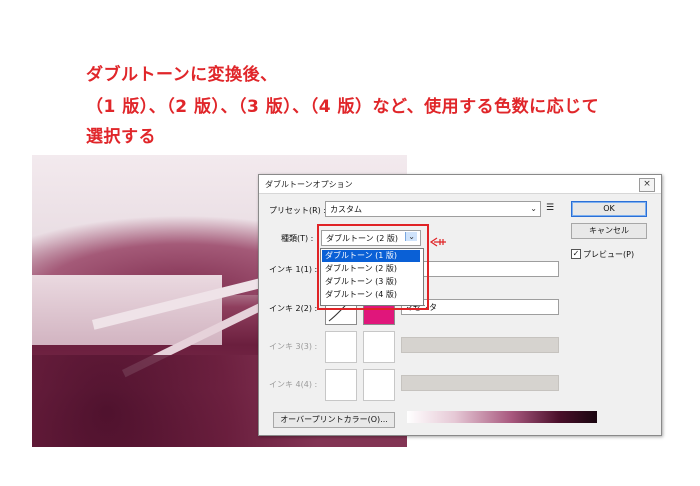 Image resolution: width=700 pixels, height=486 pixels. Describe the element at coordinates (379, 385) in the screenshot. I see `ink4-color-swatch` at that location.